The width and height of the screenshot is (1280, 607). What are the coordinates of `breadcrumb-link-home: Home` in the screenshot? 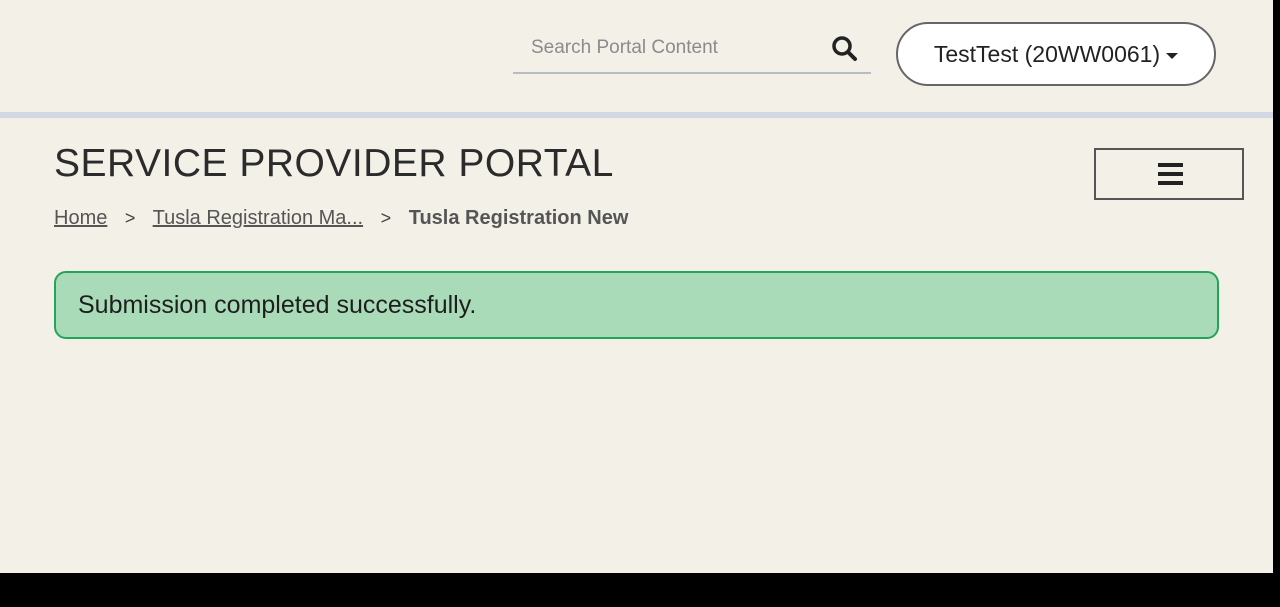 It's located at (80, 218).